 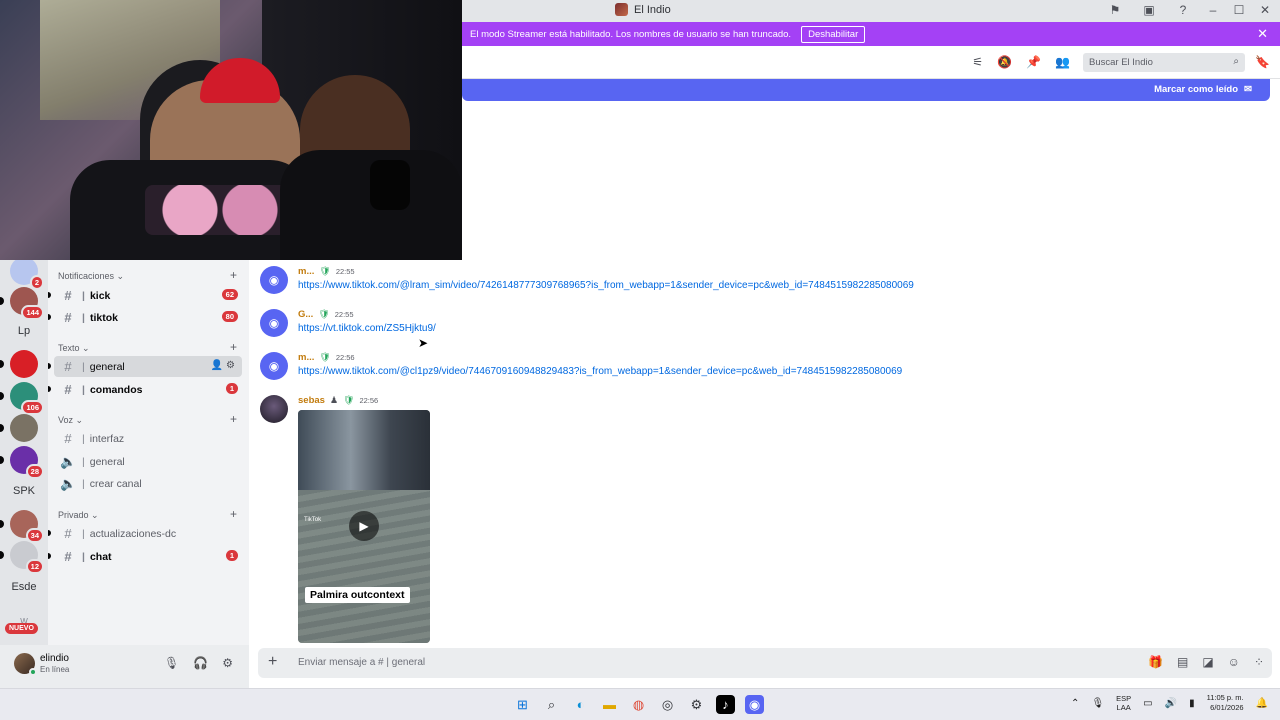 I want to click on mark-as-read-button: Marcar como leído ✉, so click(x=1203, y=89).